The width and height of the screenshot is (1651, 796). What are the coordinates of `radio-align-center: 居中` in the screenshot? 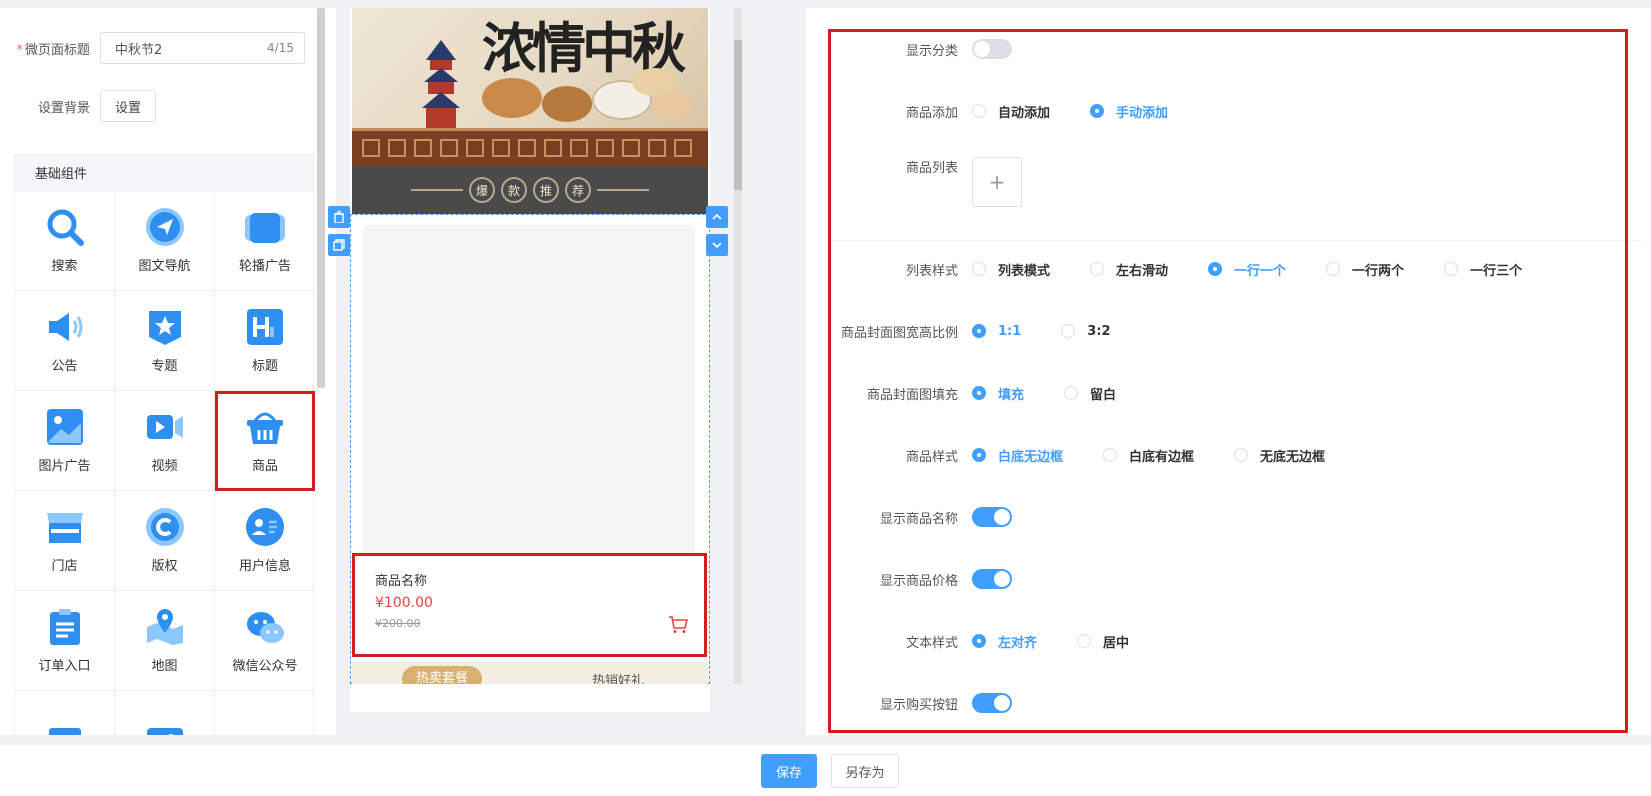 It's located at (1103, 641).